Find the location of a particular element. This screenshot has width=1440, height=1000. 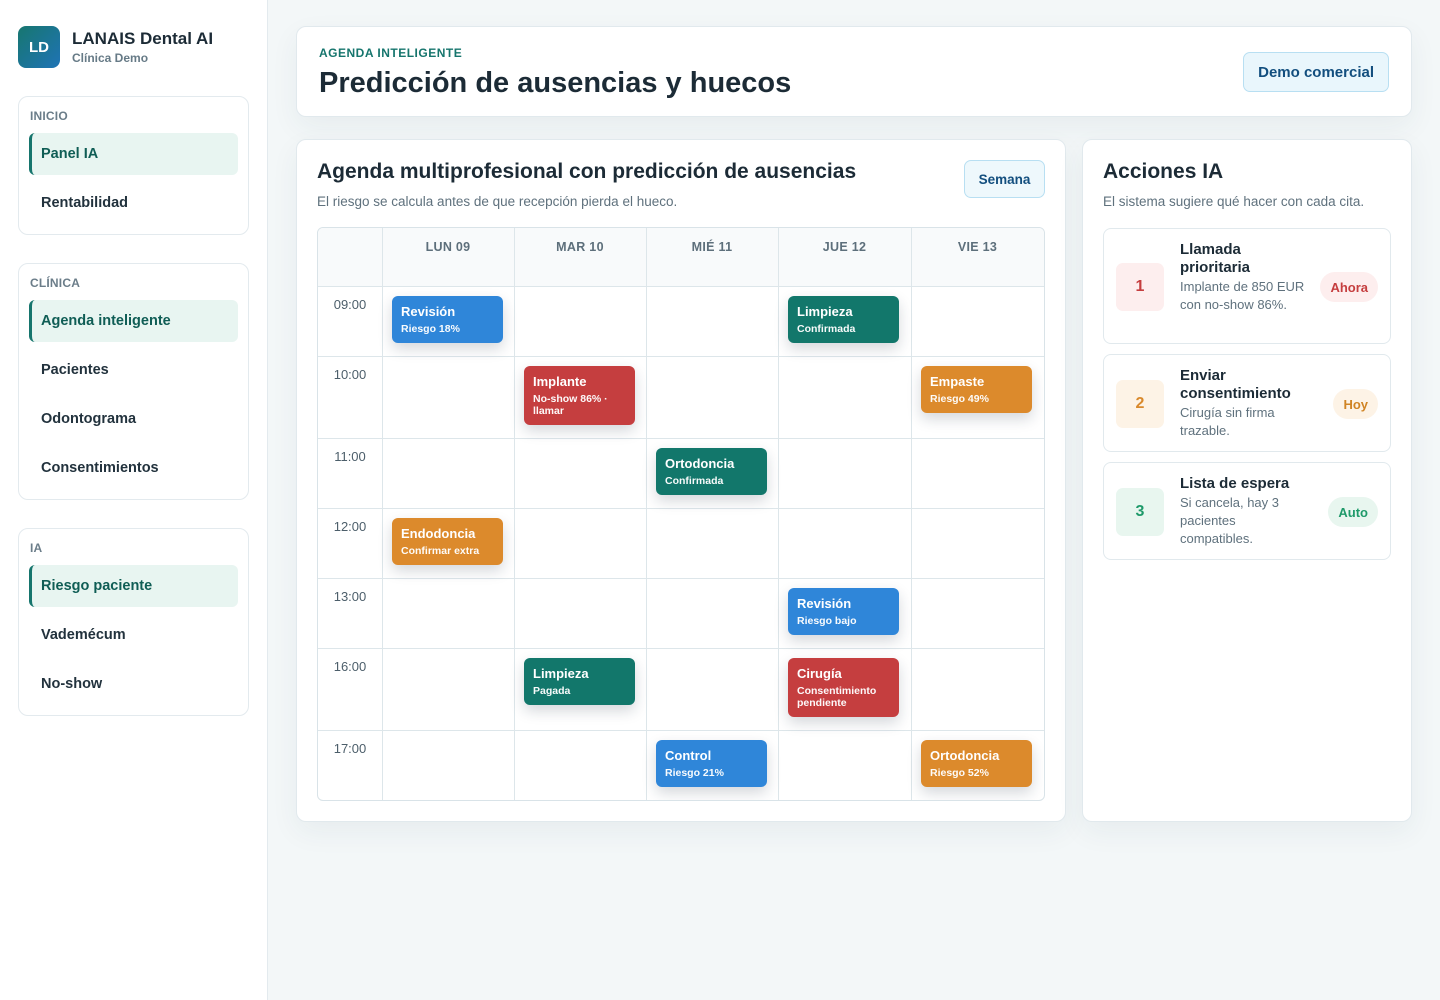

nav-group-heading: INICIO is located at coordinates (49, 116).